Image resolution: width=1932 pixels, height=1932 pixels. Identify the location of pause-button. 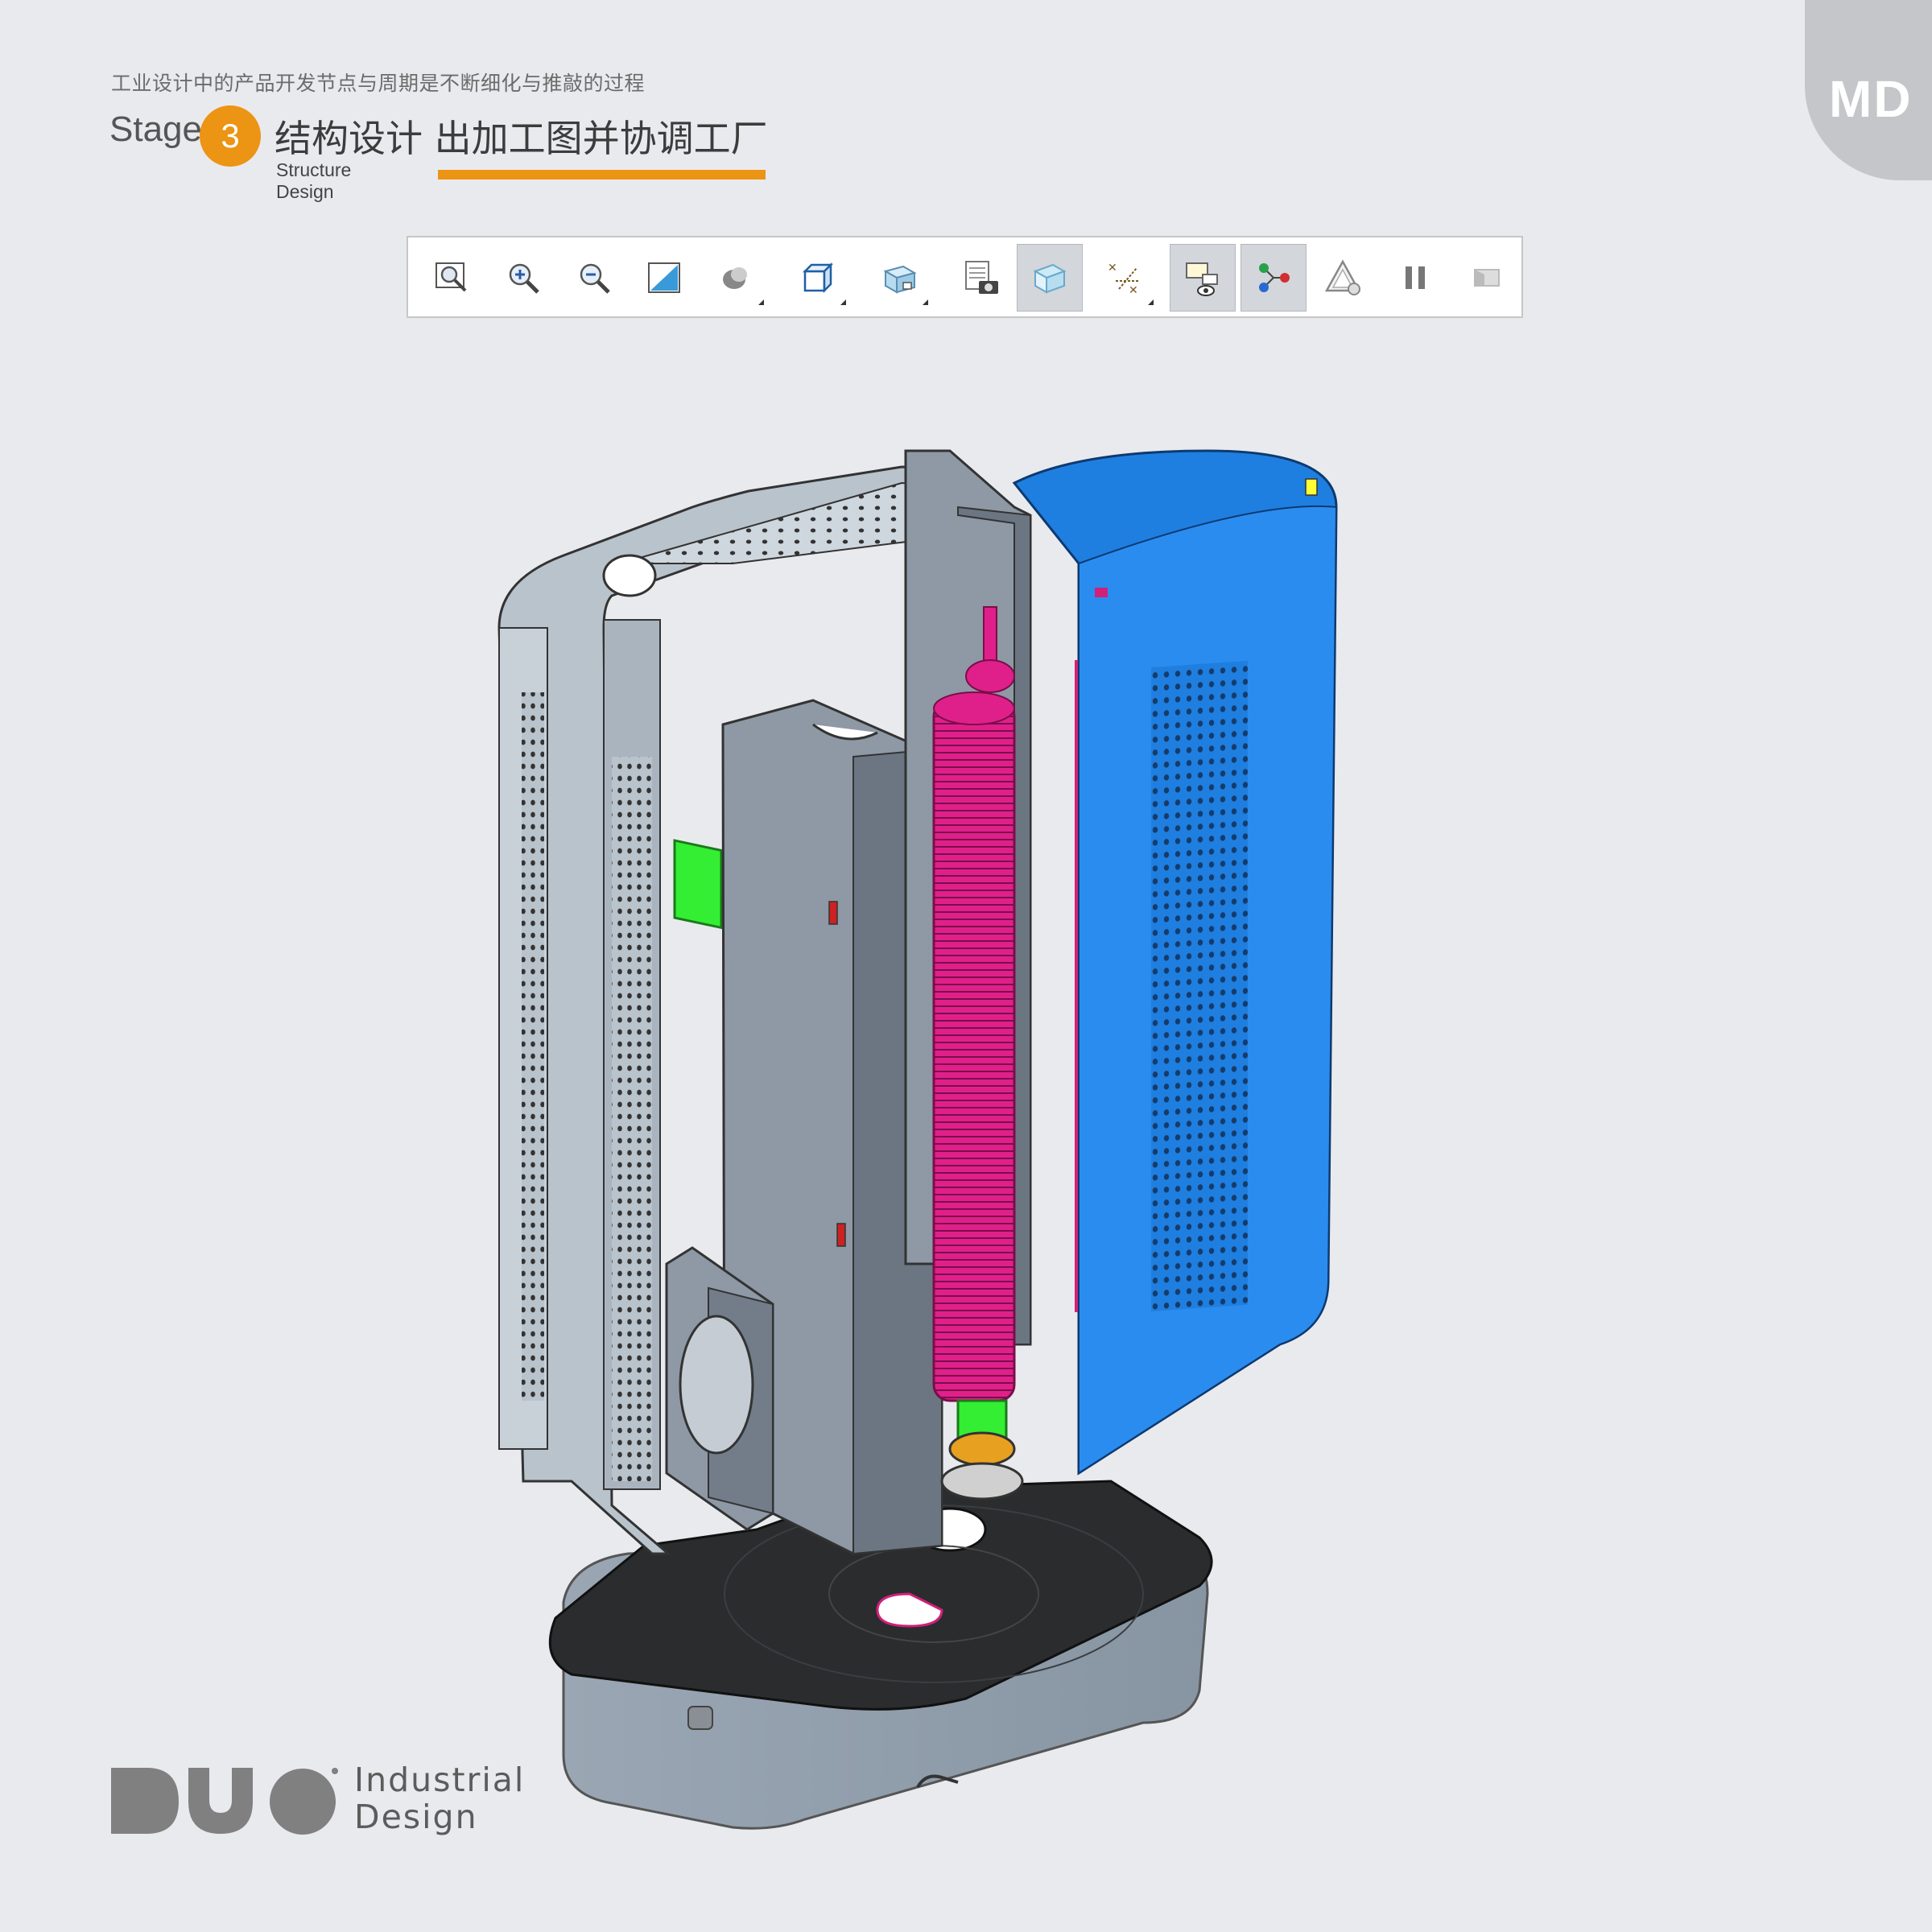
(1415, 278).